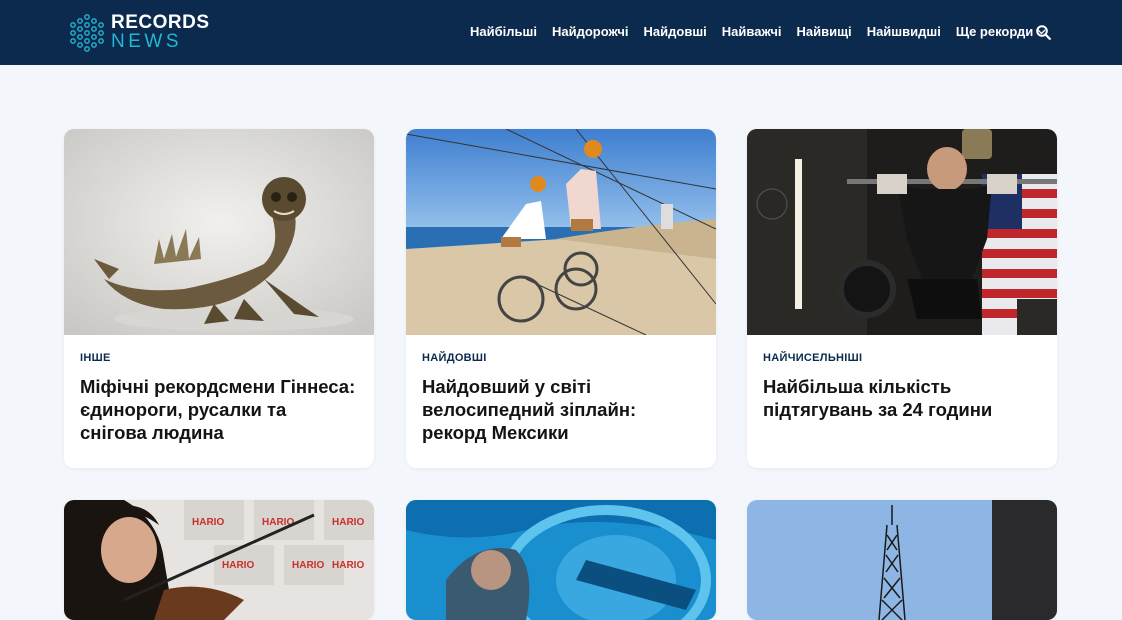  I want to click on article-image-tower, so click(902, 560).